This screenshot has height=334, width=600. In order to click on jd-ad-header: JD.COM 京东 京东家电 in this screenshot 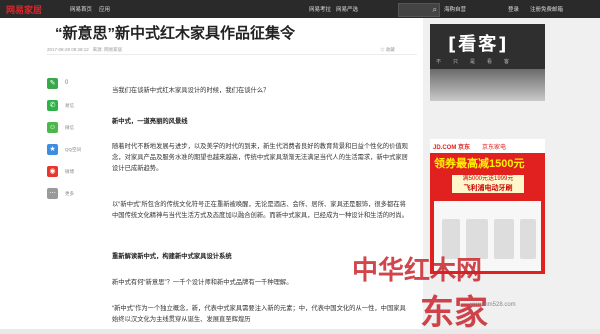, I will do `click(487, 146)`.